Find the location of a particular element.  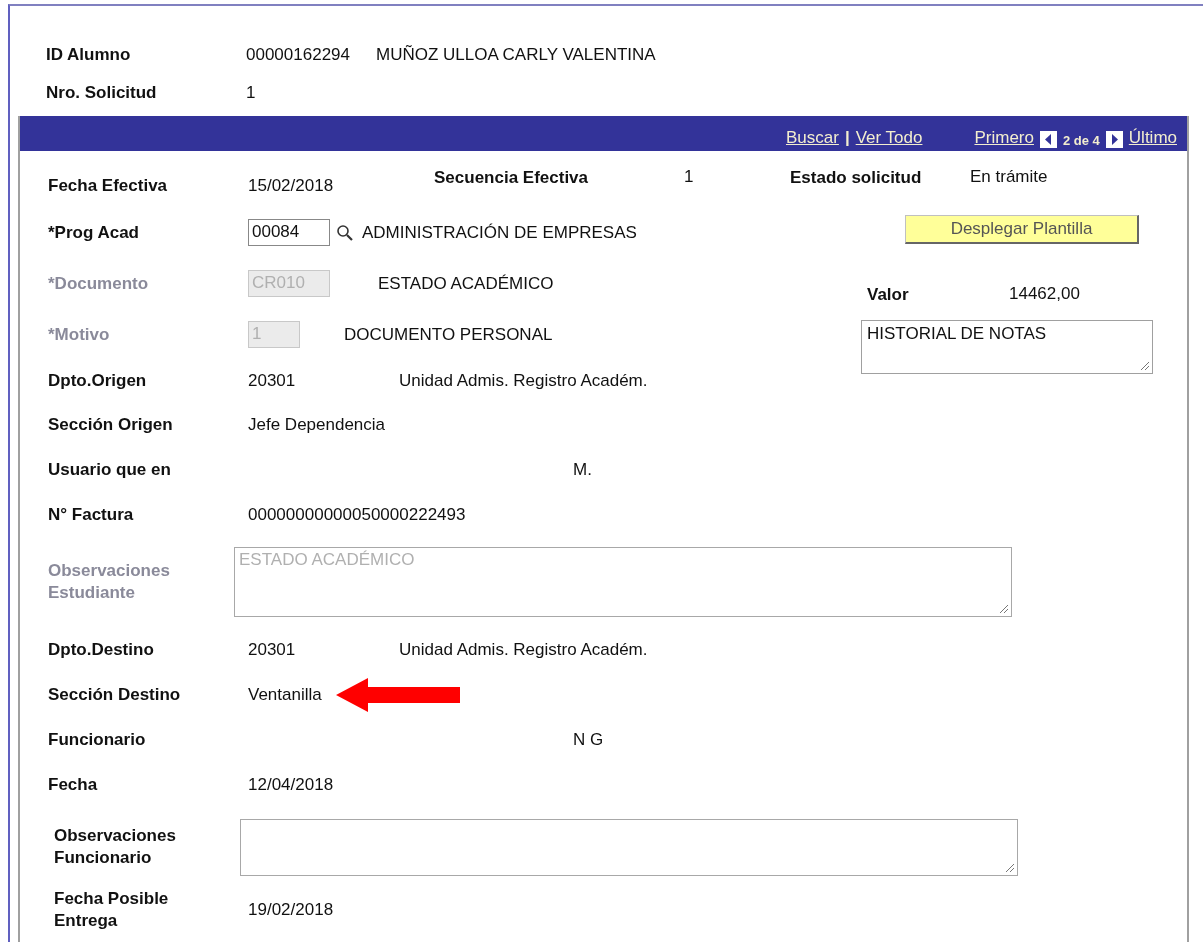

nav-link: Último is located at coordinates (1152, 138).